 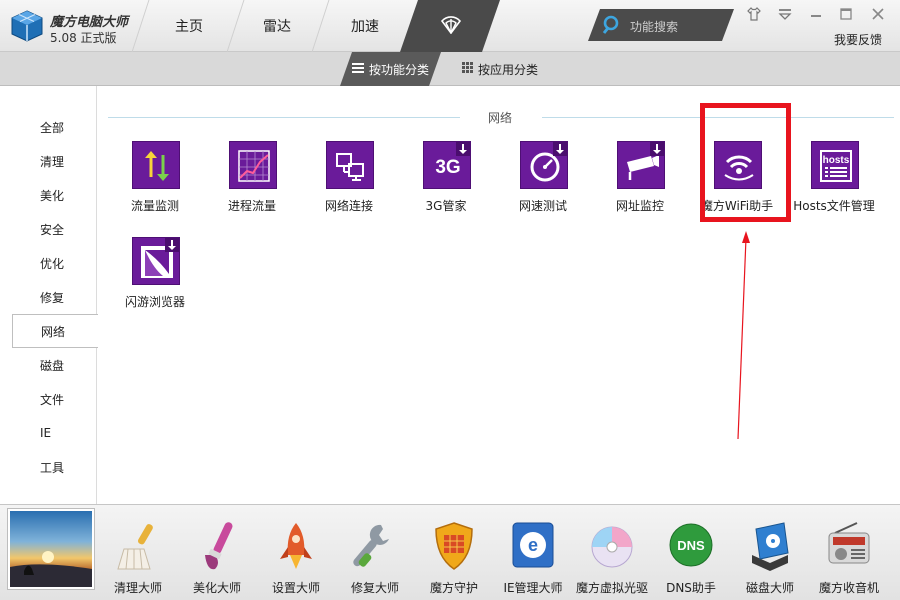 I want to click on sidebar-item-repair: 修复, so click(x=48, y=297).